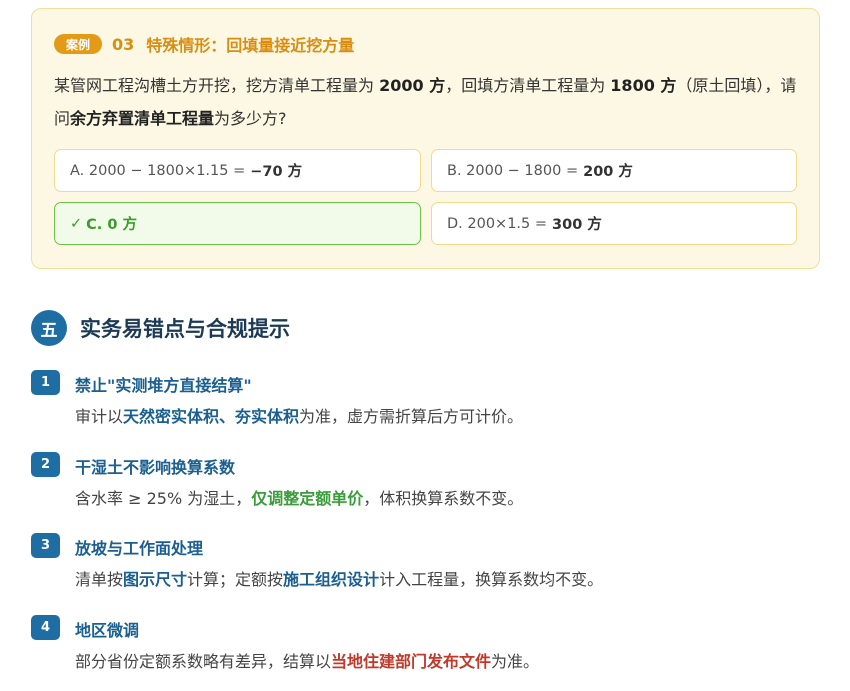  I want to click on tip-text: 为准。, so click(515, 661).